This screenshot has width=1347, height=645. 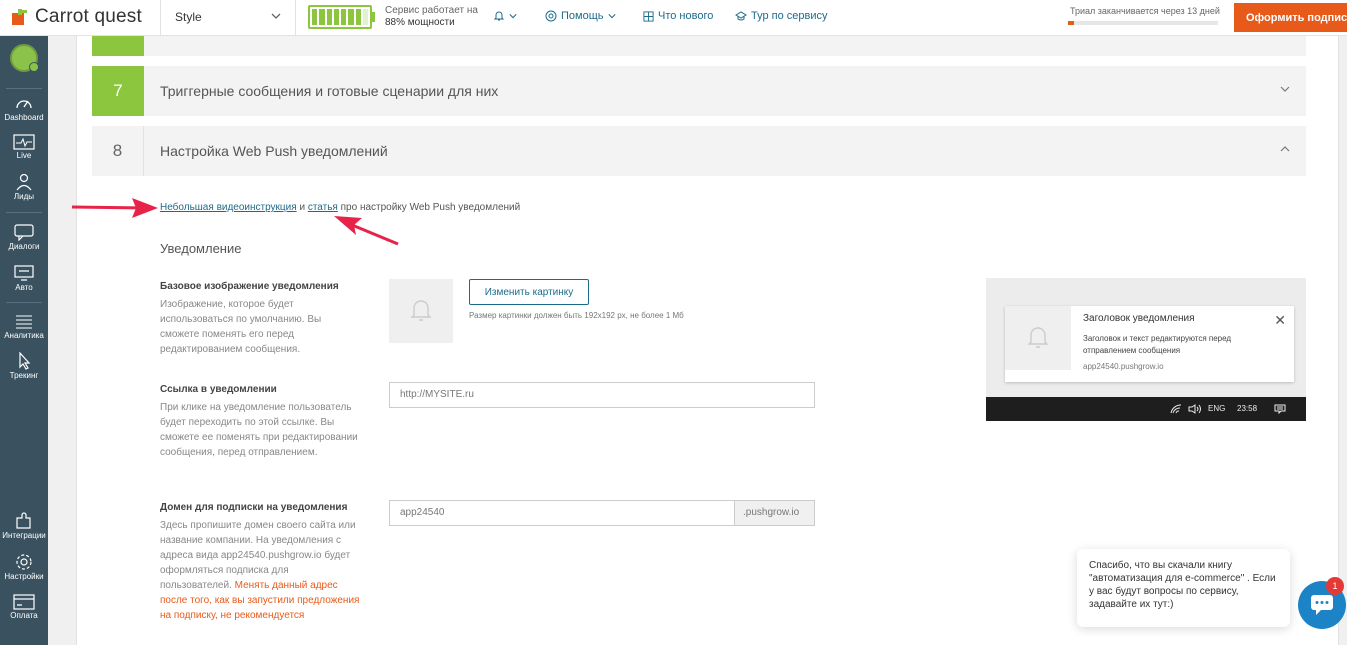 I want to click on whats-new-link: Что нового, so click(x=678, y=16).